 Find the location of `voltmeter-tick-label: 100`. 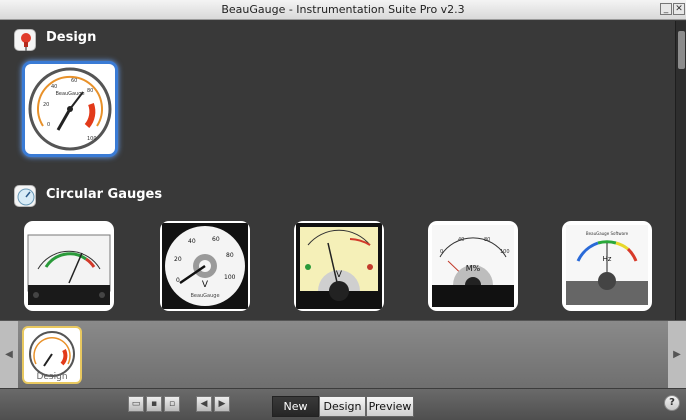

voltmeter-tick-label: 100 is located at coordinates (230, 277).